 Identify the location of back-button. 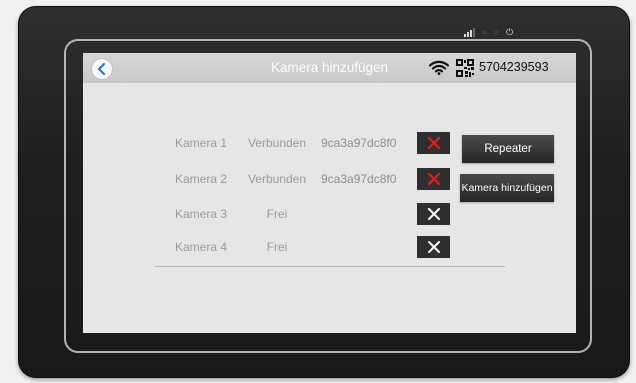
(102, 69).